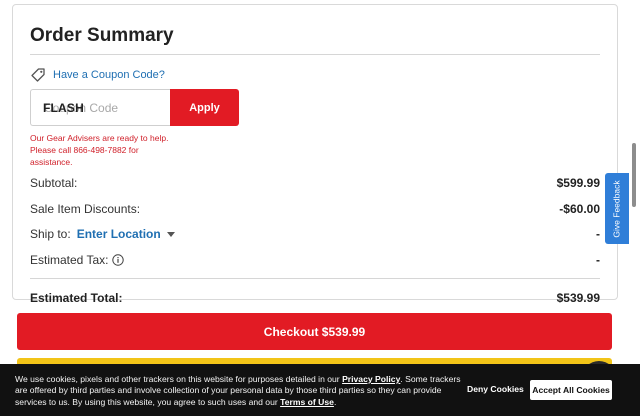 Image resolution: width=640 pixels, height=416 pixels. What do you see at coordinates (170, 234) in the screenshot?
I see `caret-down-icon` at bounding box center [170, 234].